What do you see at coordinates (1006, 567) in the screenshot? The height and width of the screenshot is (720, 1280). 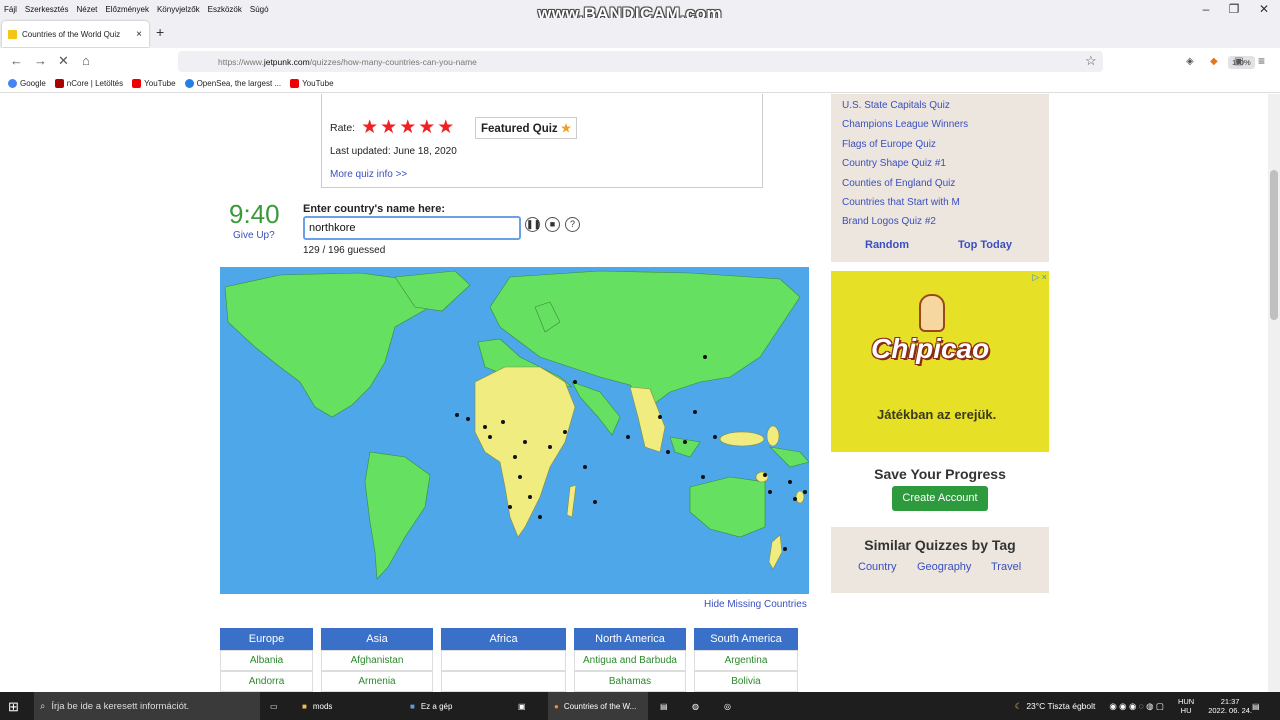 I see `tag-travel: Travel` at bounding box center [1006, 567].